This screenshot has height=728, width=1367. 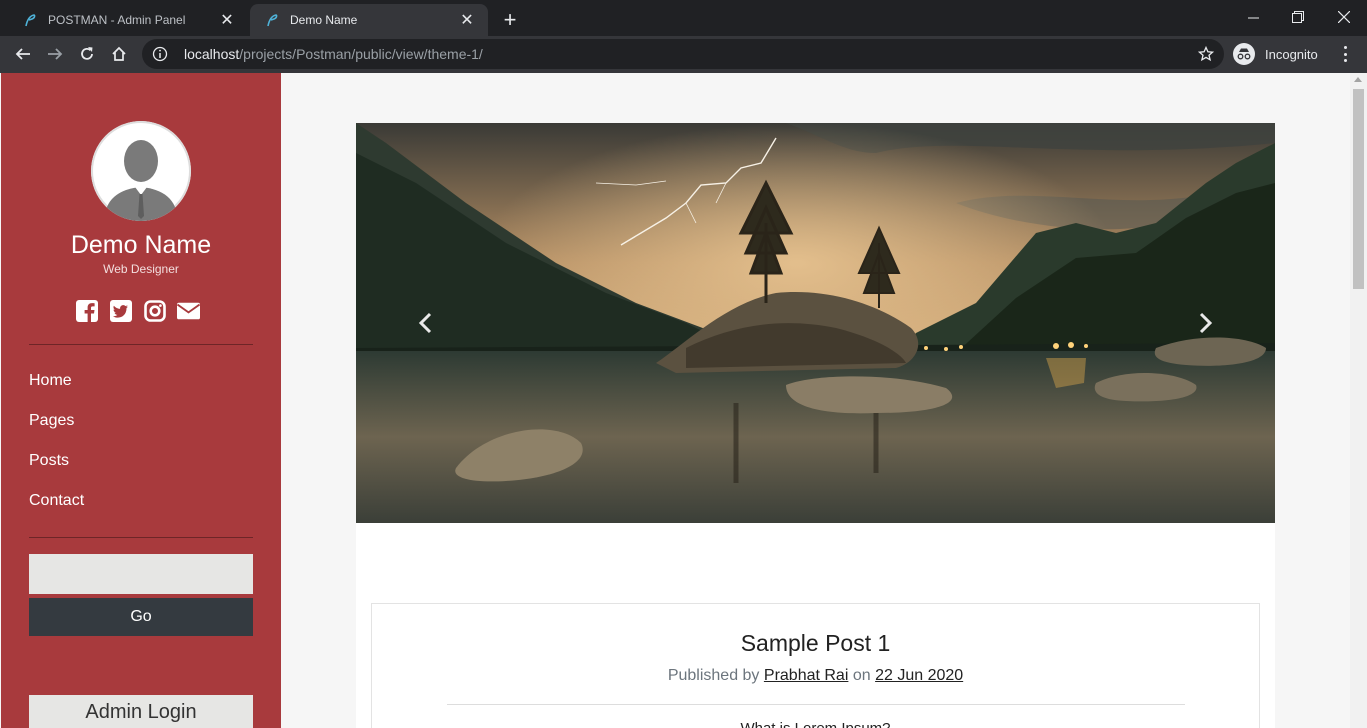 I want to click on carousel-next-icon, so click(x=1206, y=323).